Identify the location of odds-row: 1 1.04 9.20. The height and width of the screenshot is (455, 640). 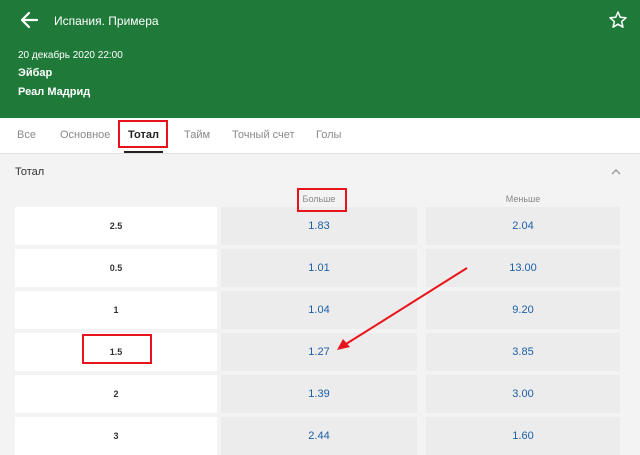
(317, 310).